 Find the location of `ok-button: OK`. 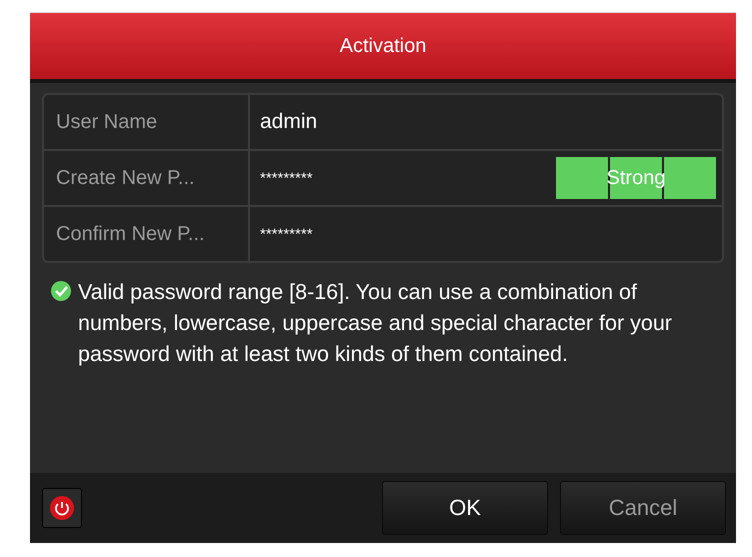

ok-button: OK is located at coordinates (465, 508).